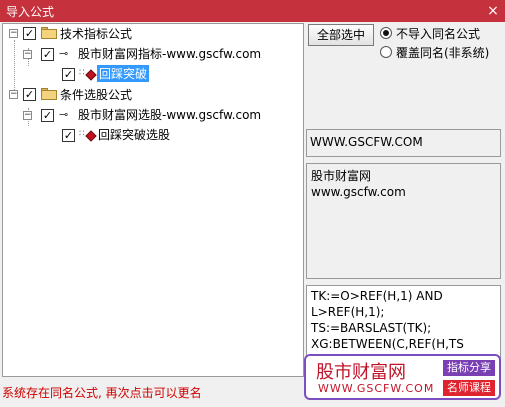 The height and width of the screenshot is (407, 505). What do you see at coordinates (376, 388) in the screenshot?
I see `watermark-url: WWW.GSCFW.COM` at bounding box center [376, 388].